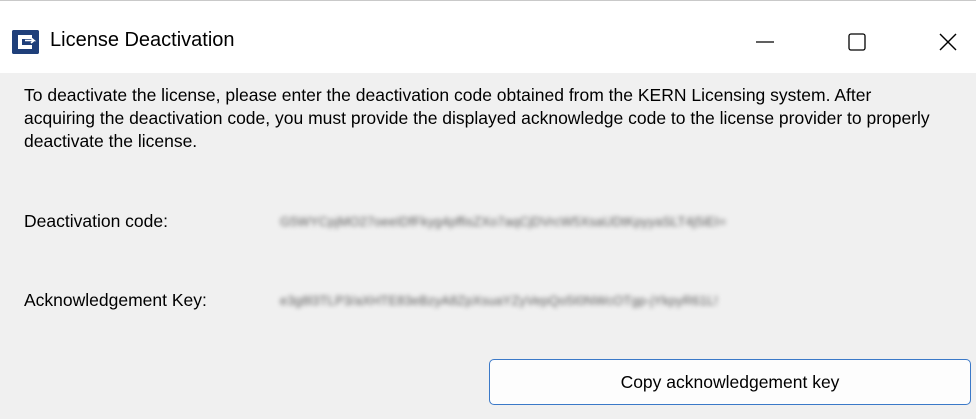 The width and height of the screenshot is (976, 419). I want to click on minimize-icon, so click(765, 42).